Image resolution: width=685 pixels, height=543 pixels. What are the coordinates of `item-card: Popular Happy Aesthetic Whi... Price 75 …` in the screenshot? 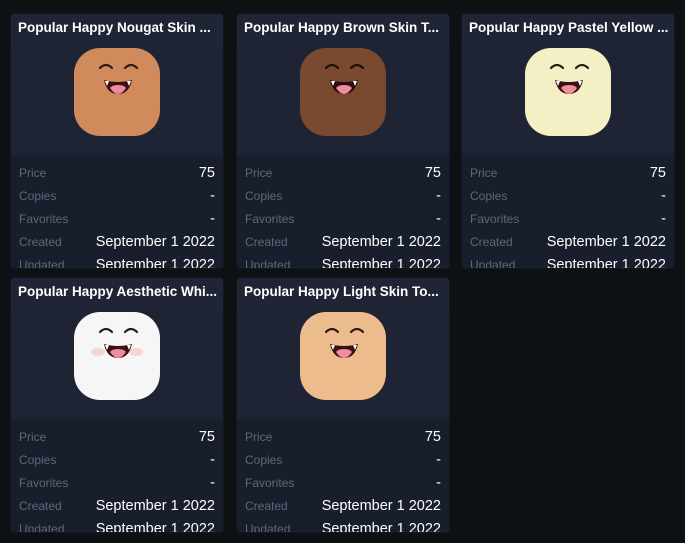 It's located at (117, 405).